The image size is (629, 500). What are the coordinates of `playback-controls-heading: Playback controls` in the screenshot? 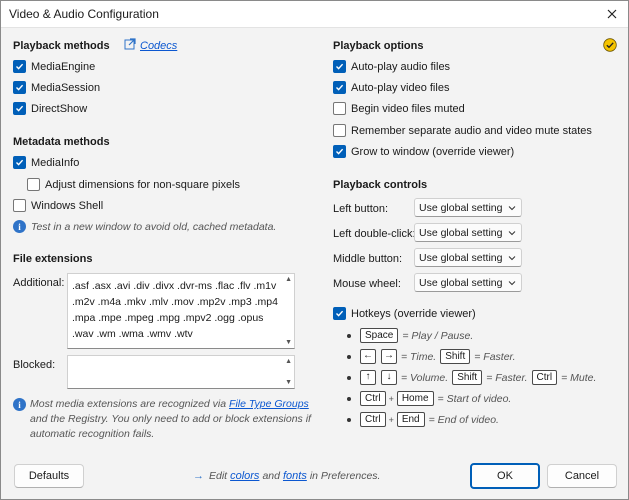 It's located at (380, 185).